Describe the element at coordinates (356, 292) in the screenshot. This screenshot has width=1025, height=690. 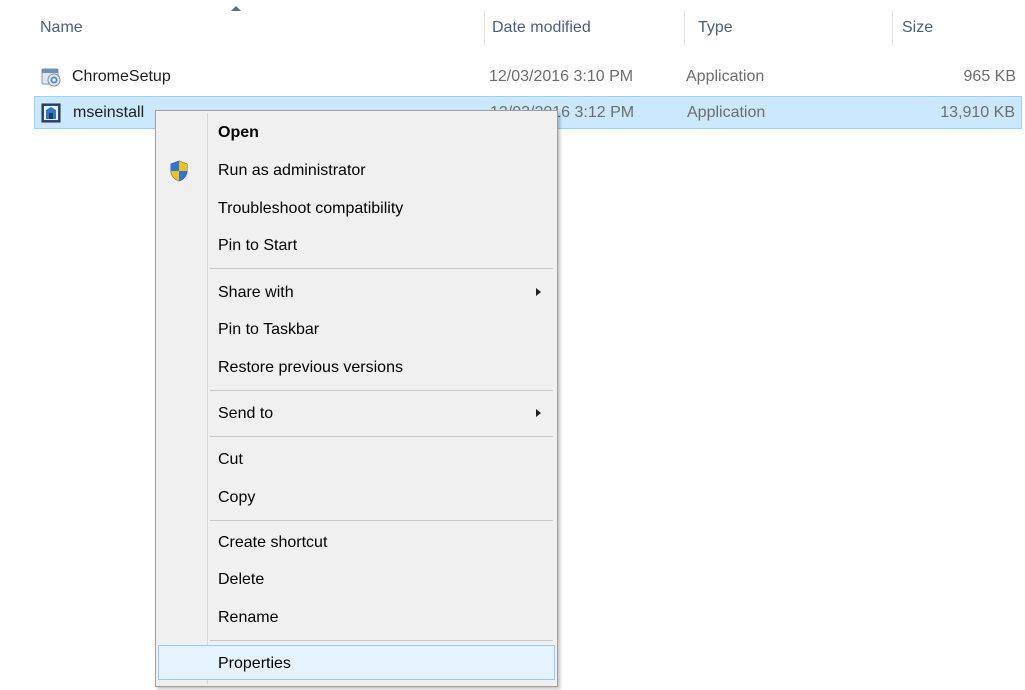
I see `menu-item-share-with: Share with` at that location.